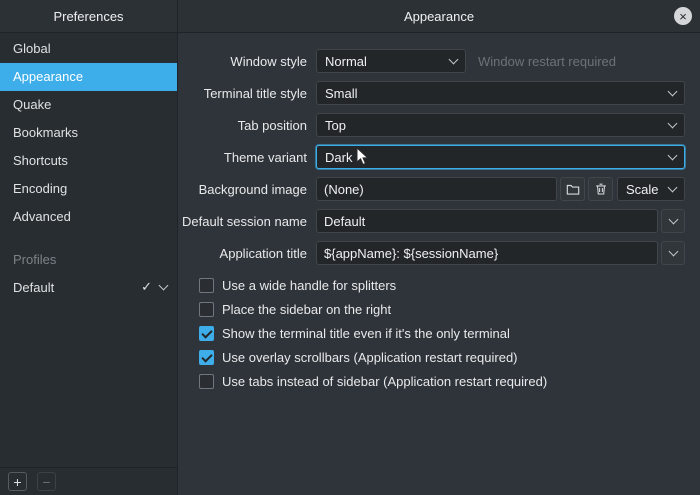 The width and height of the screenshot is (700, 495). I want to click on tab-position-row: Tab position Top, so click(431, 125).